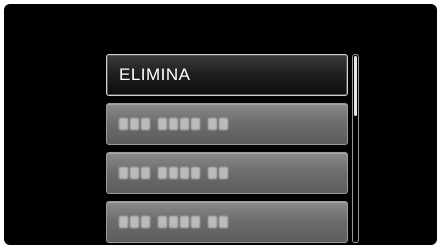 The image size is (441, 249). I want to click on menu-item-label: ELIMINA, so click(155, 74).